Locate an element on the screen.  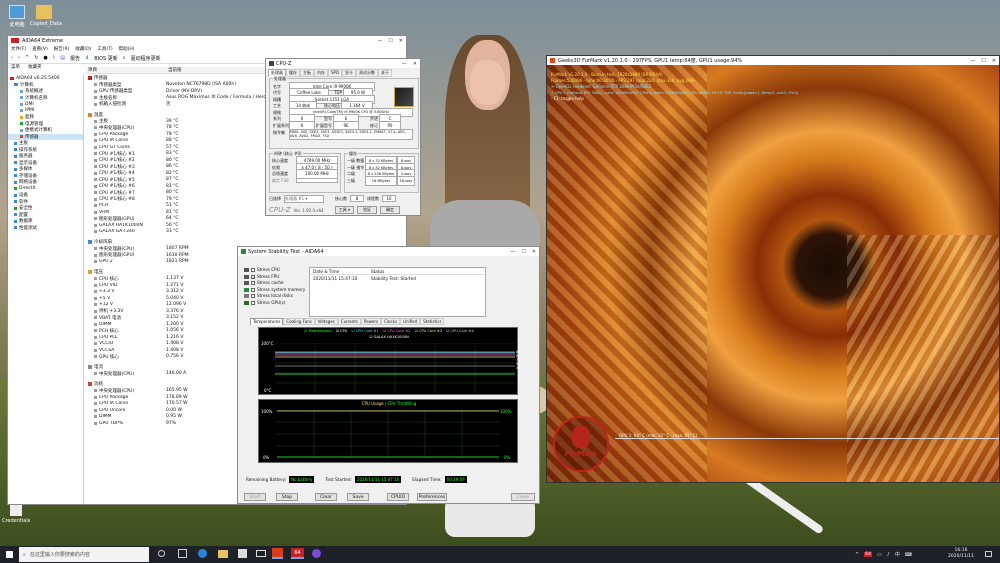
menu-tools: 工具(T) is located at coordinates (104, 49).